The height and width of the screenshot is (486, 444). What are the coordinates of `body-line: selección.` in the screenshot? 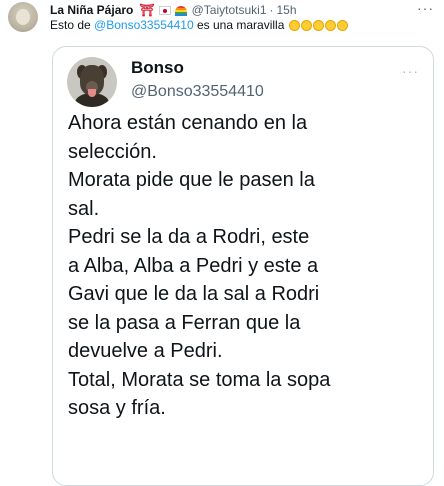 It's located at (112, 151).